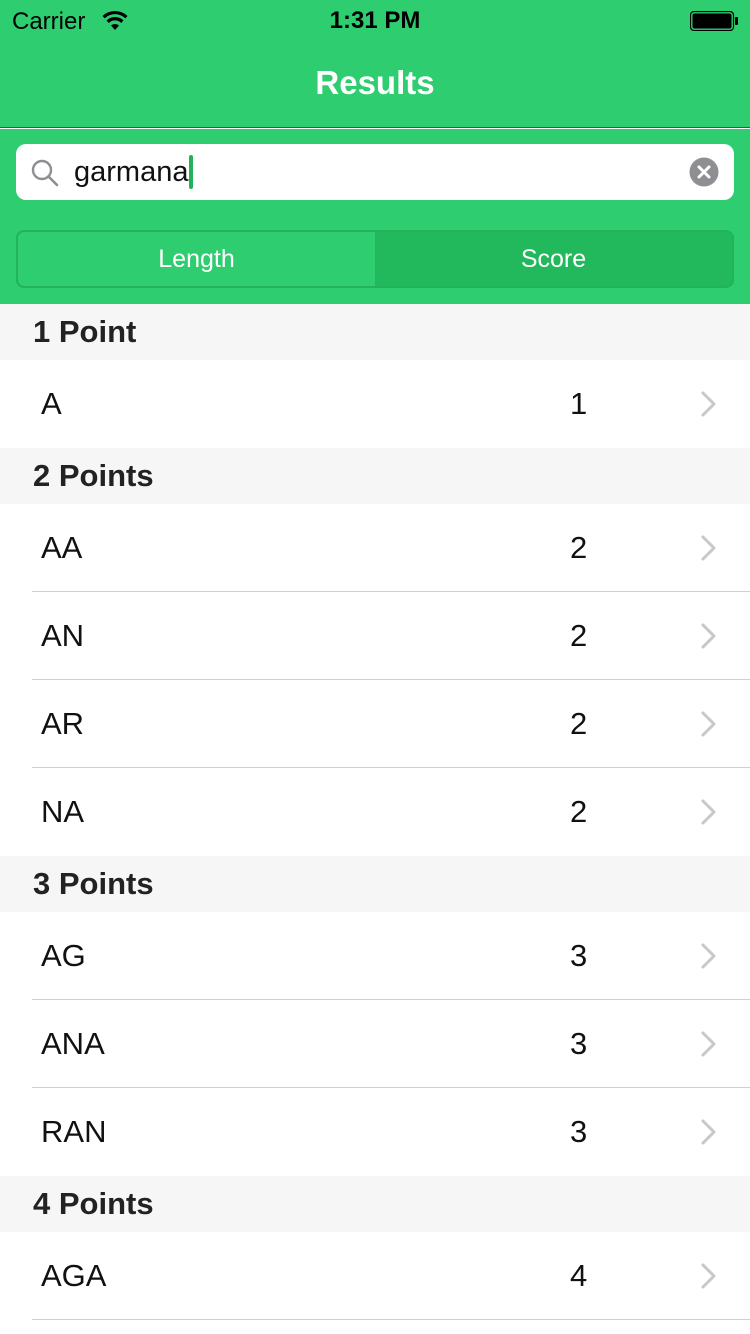 The height and width of the screenshot is (1334, 750). Describe the element at coordinates (375, 1044) in the screenshot. I see `list-item: ANA 3` at that location.